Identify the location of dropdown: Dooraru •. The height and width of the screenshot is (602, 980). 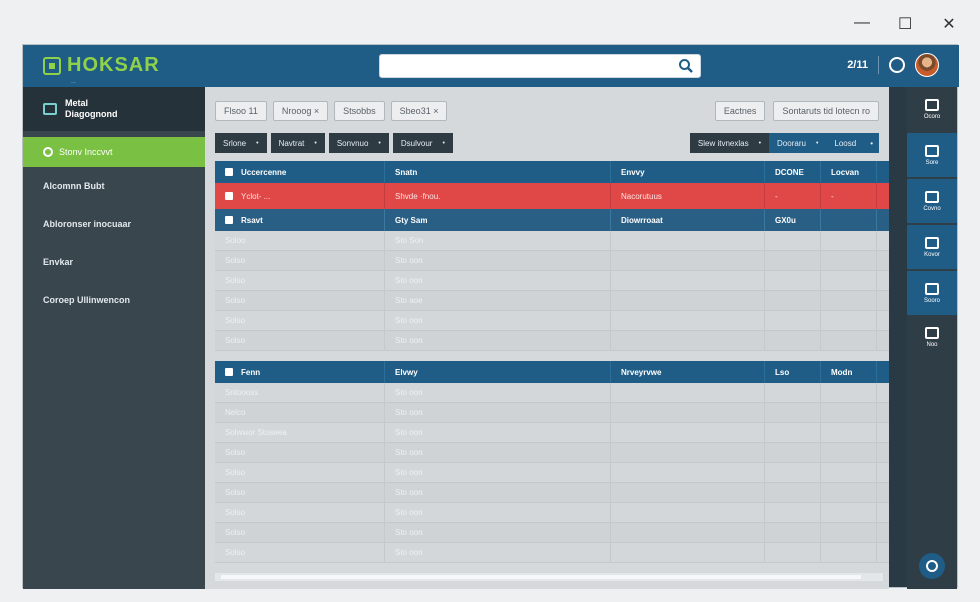
(798, 143).